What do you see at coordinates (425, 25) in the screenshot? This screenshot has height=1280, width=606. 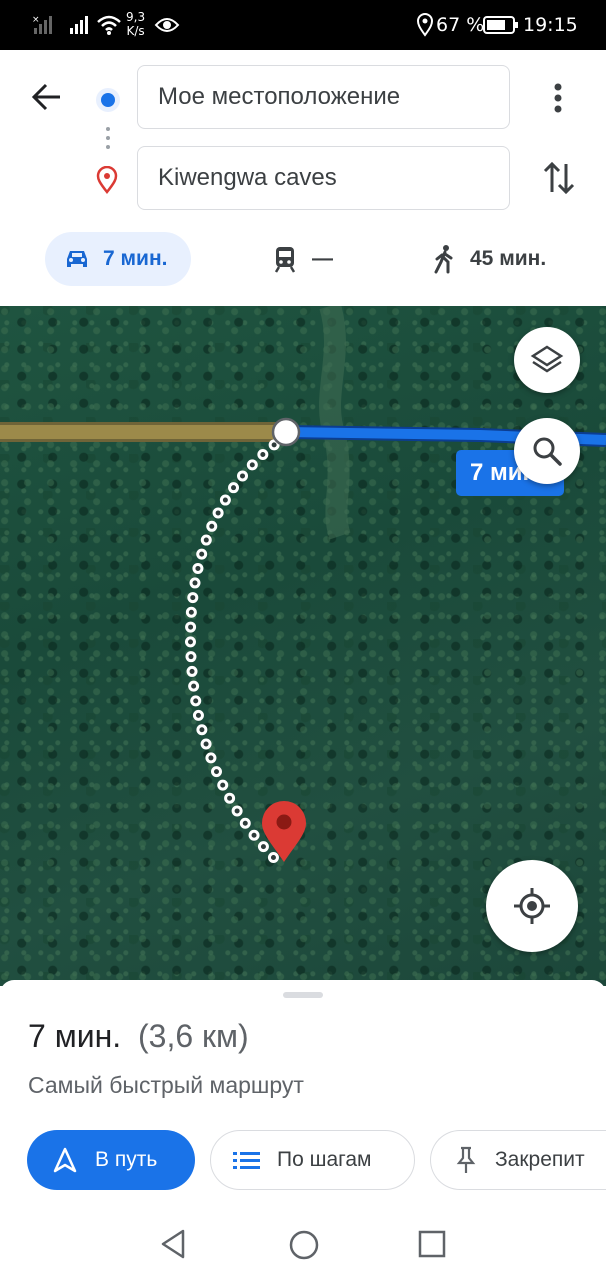 I see `location-icon` at bounding box center [425, 25].